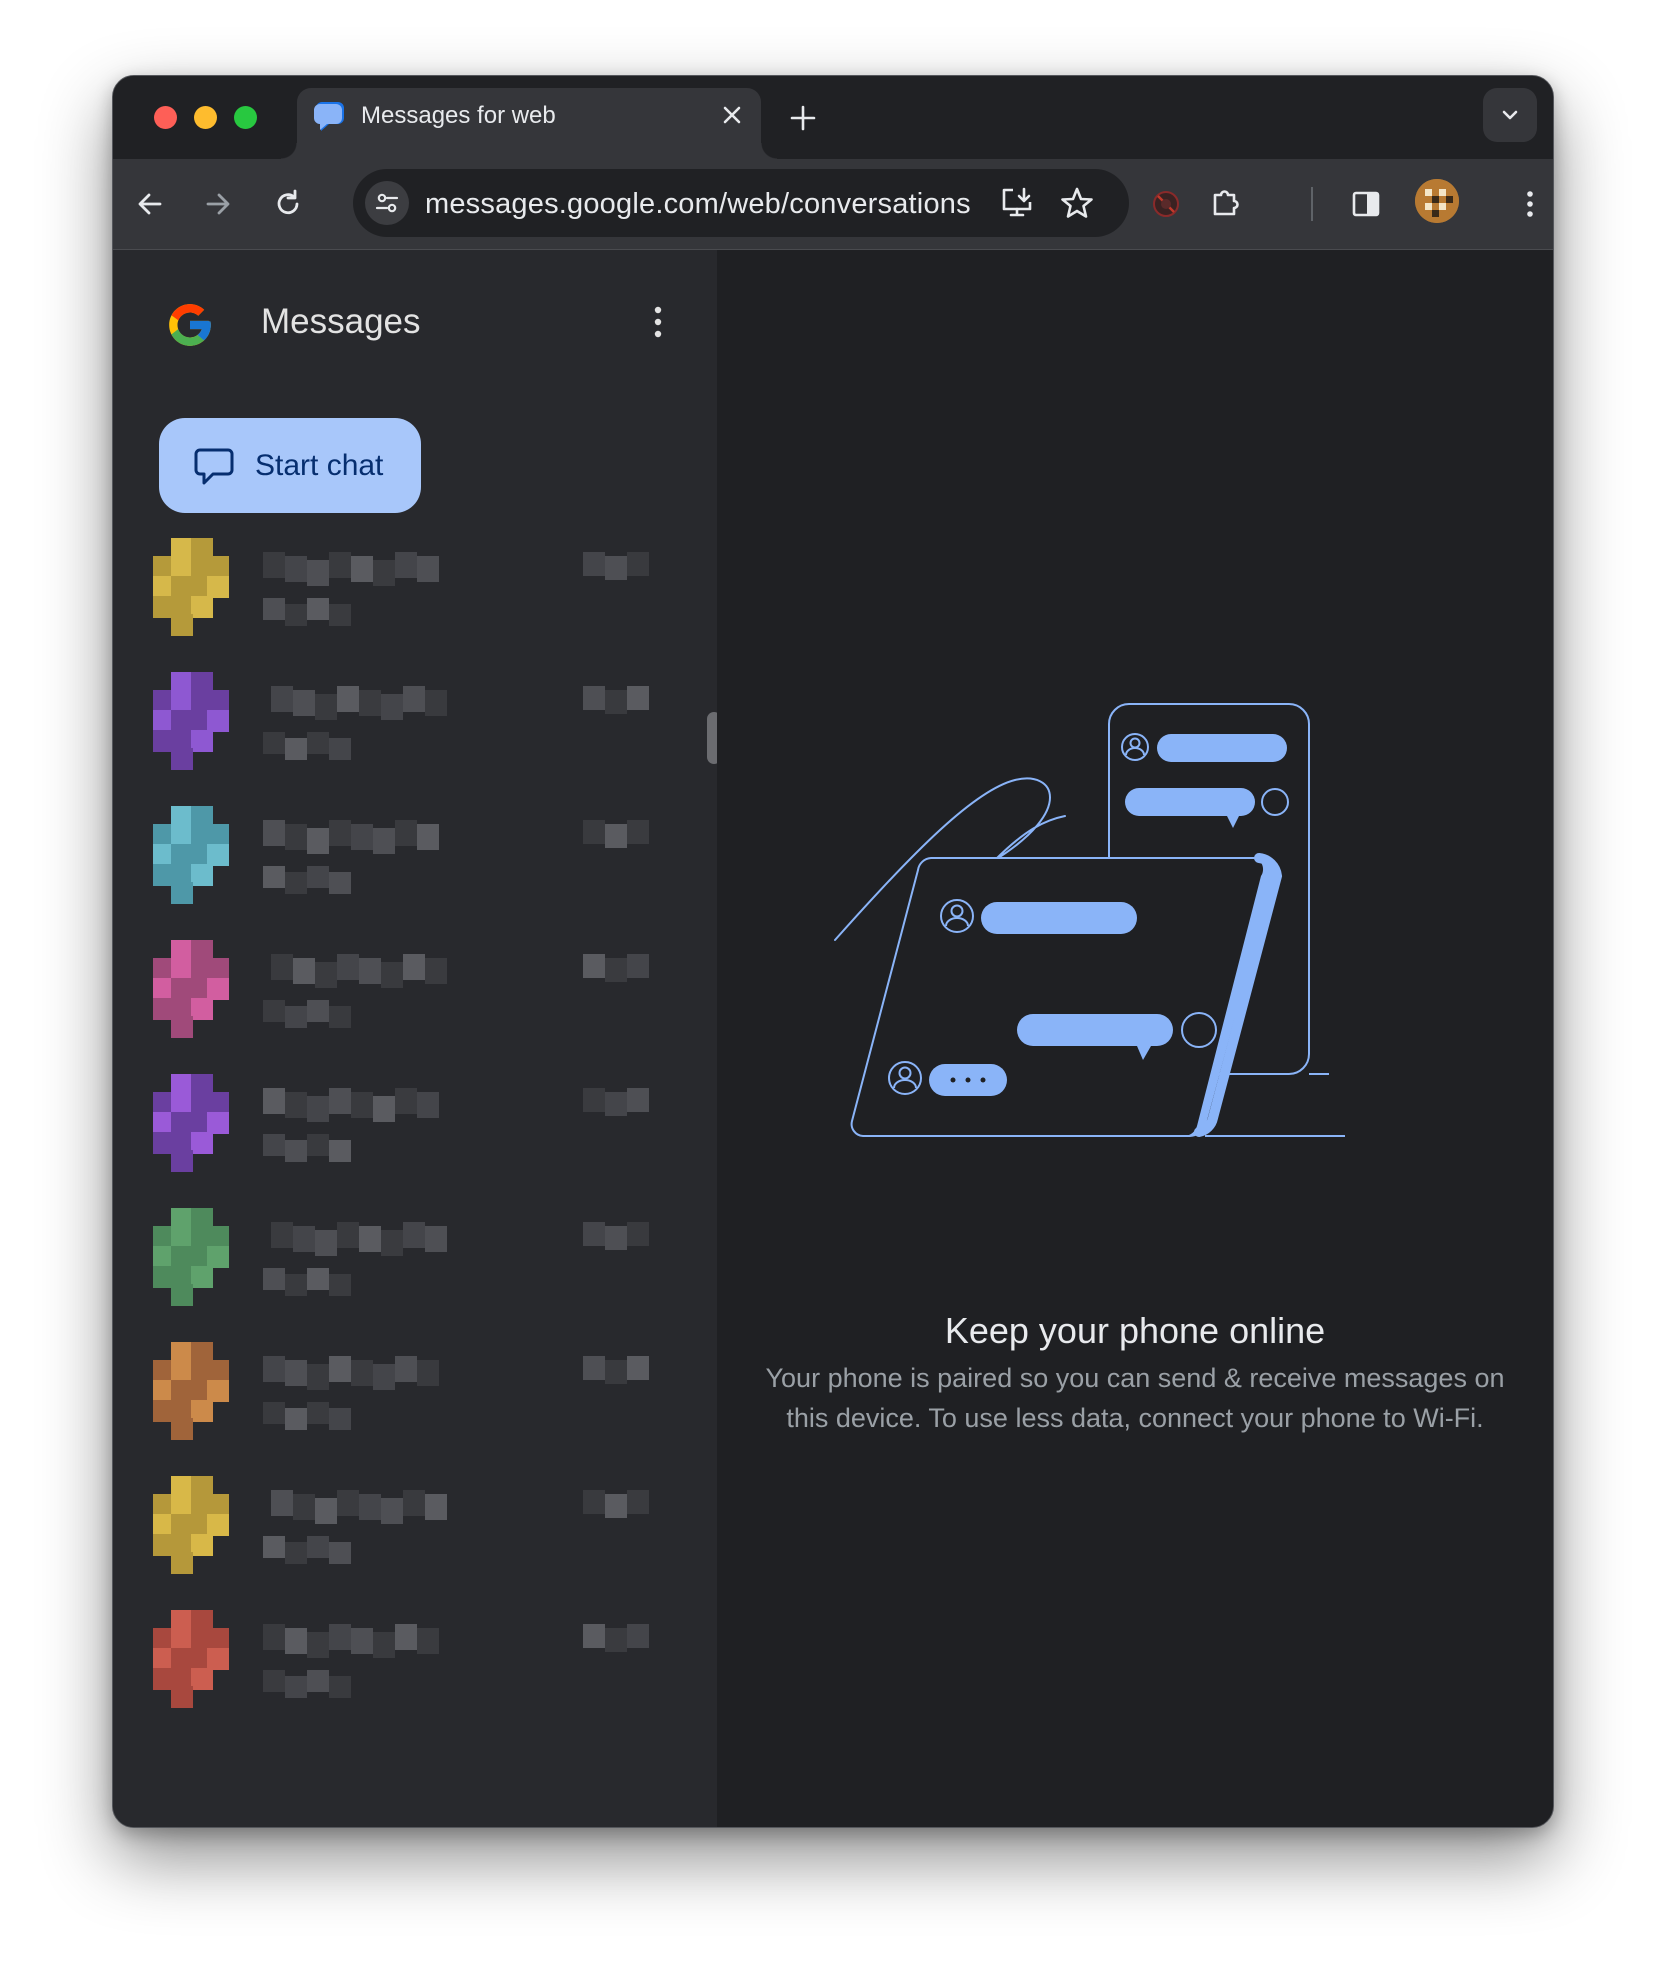  Describe the element at coordinates (1017, 203) in the screenshot. I see `install-app-icon` at that location.